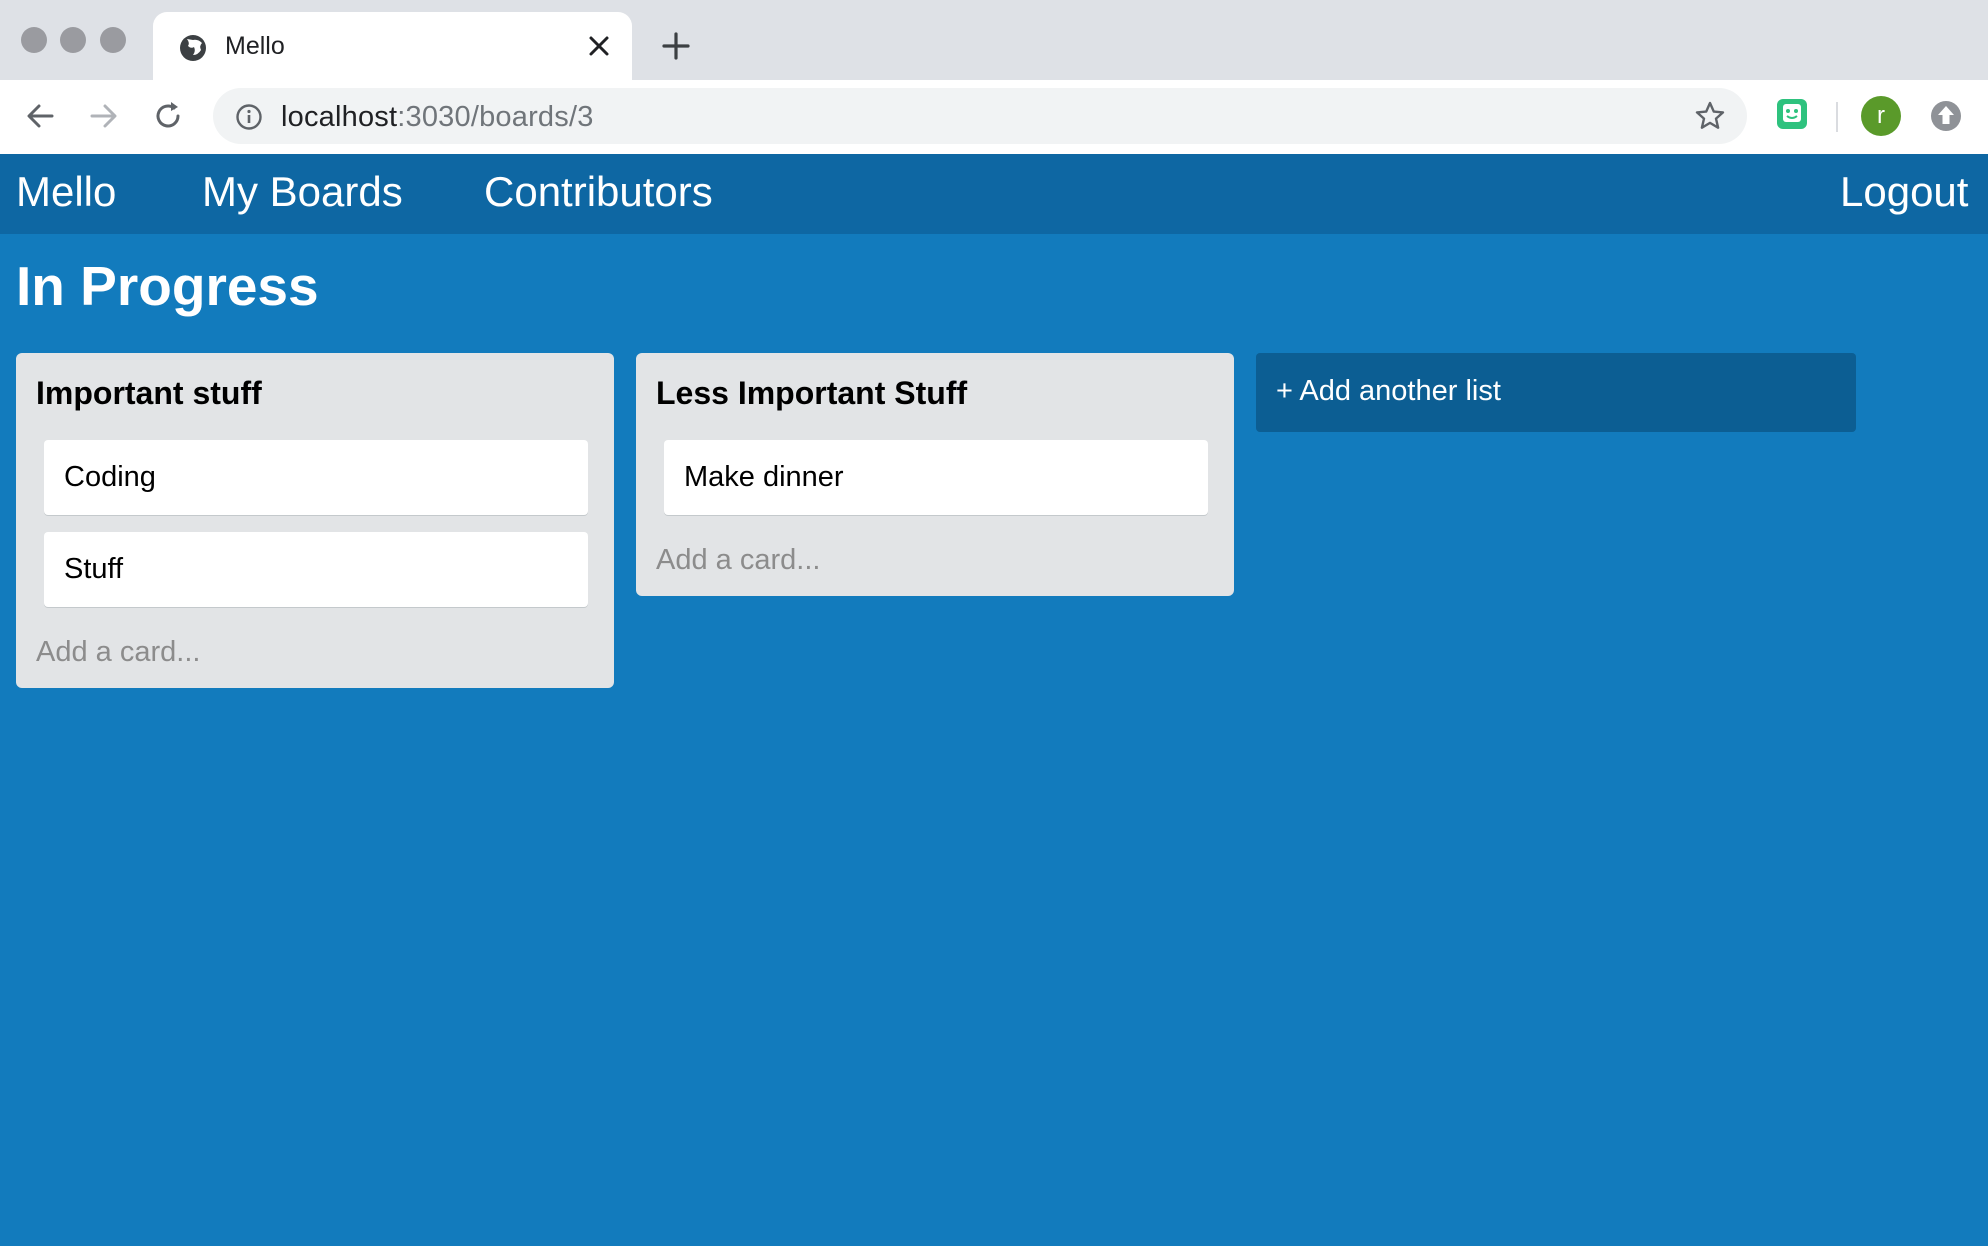 The image size is (1988, 1246). I want to click on back-arrow-icon, so click(40, 116).